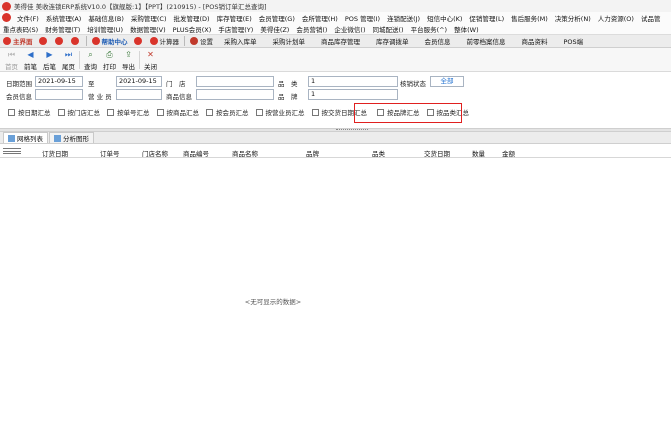 The width and height of the screenshot is (671, 427). Describe the element at coordinates (55, 153) in the screenshot. I see `column-header: 订货日期` at that location.